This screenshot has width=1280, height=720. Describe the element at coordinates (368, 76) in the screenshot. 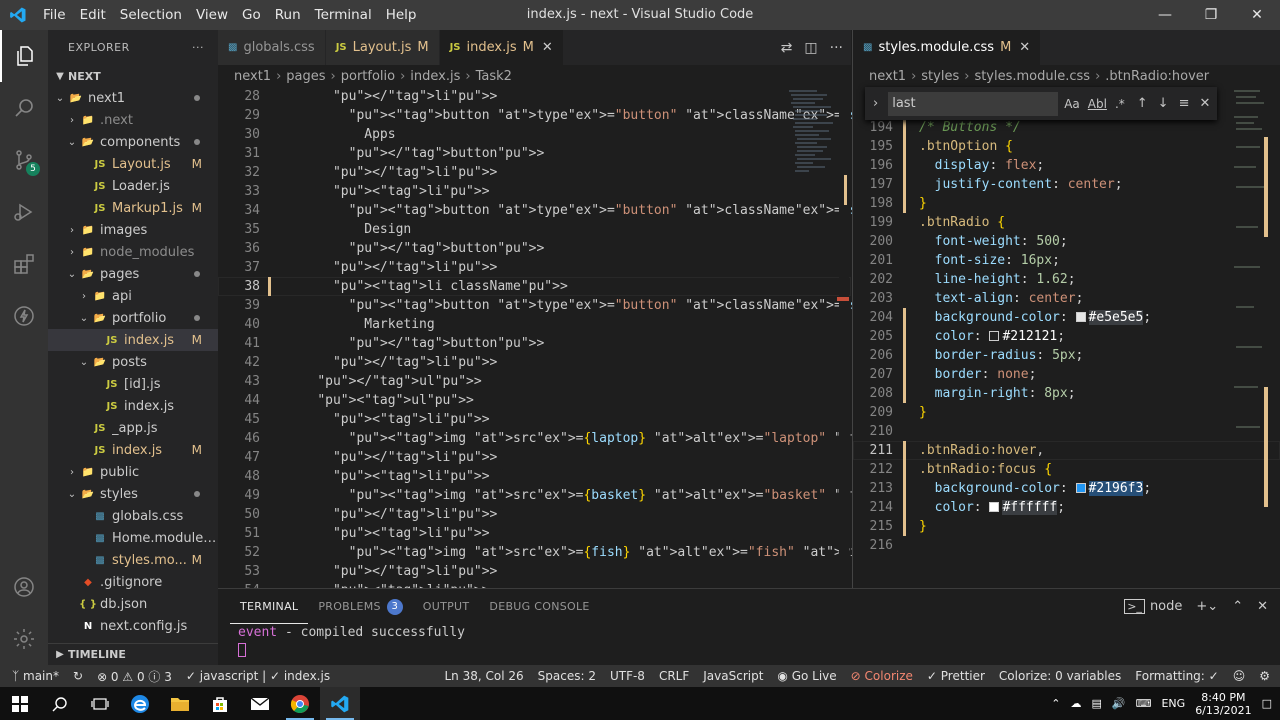

I see `breadcrumb-item: portfolio` at that location.